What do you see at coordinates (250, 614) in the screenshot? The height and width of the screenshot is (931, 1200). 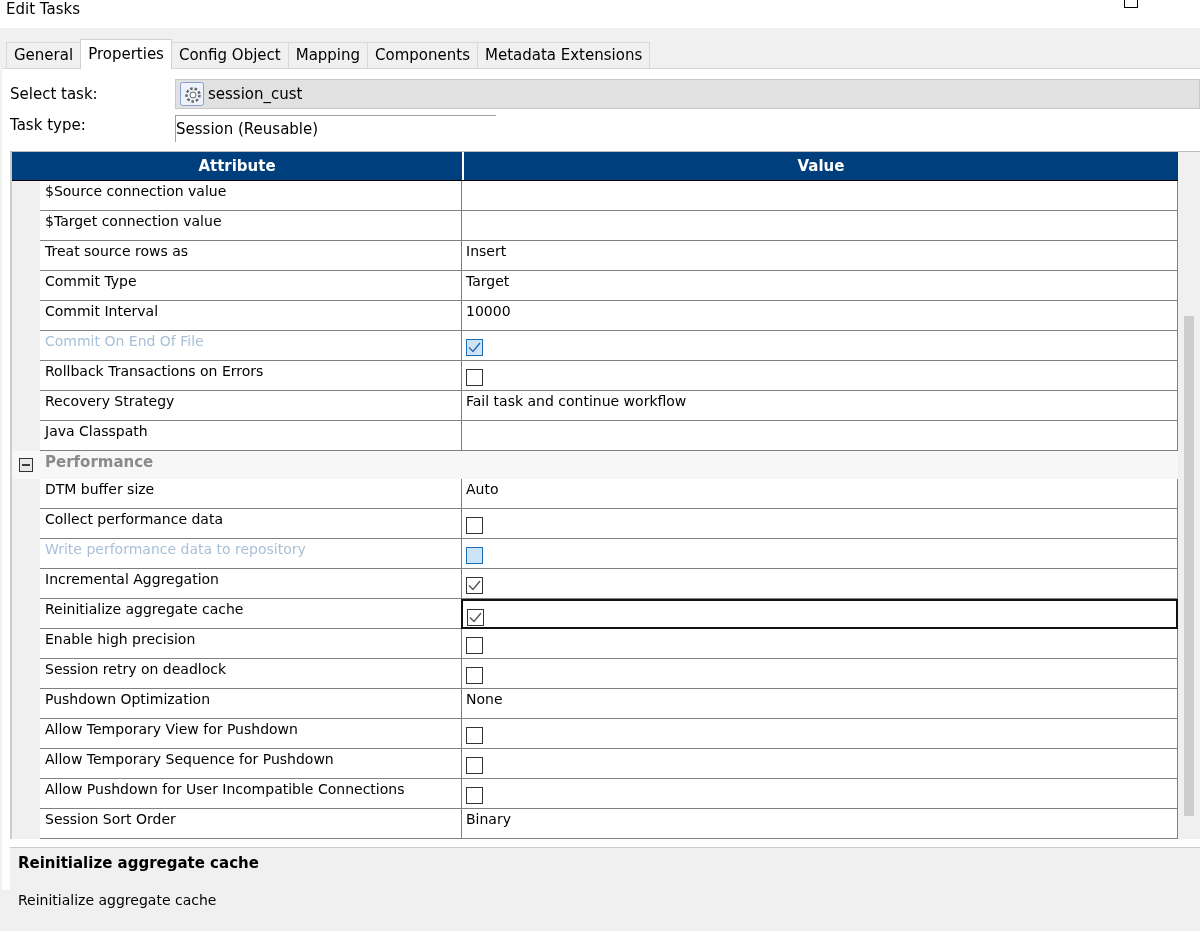 I see `attribute-cell: Reinitialize aggregate cache` at bounding box center [250, 614].